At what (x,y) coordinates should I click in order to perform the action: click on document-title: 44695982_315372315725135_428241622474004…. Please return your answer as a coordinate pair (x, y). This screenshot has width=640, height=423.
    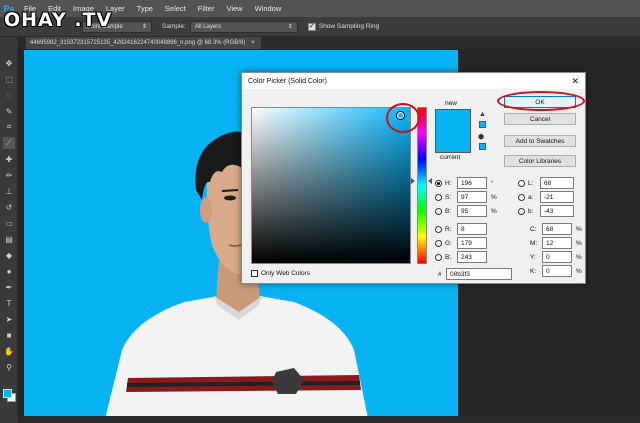
    Looking at the image, I should click on (138, 43).